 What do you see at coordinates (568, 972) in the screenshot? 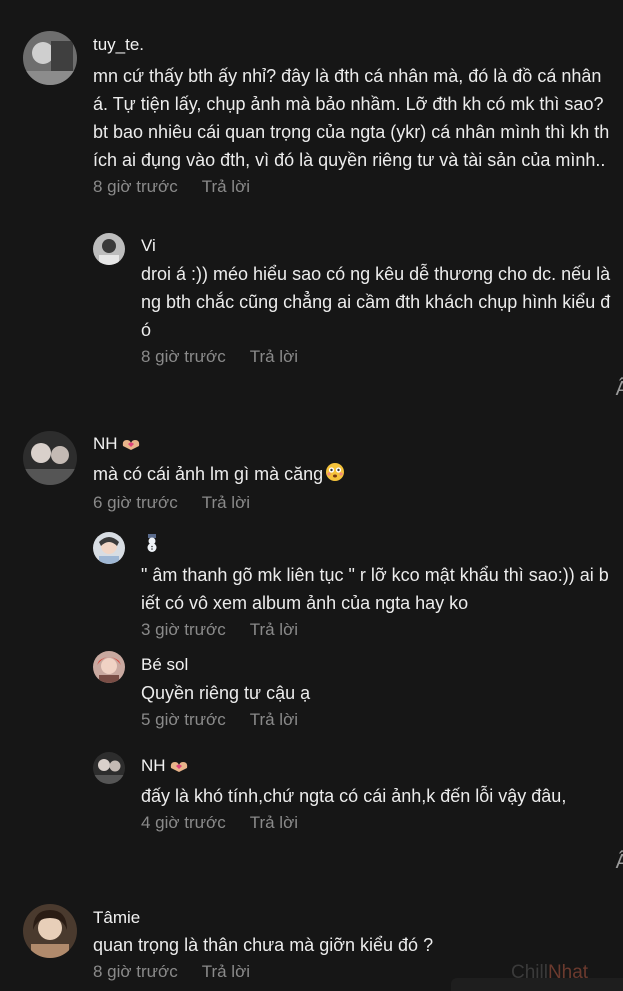
I see `watermark-part2: Nhat` at bounding box center [568, 972].